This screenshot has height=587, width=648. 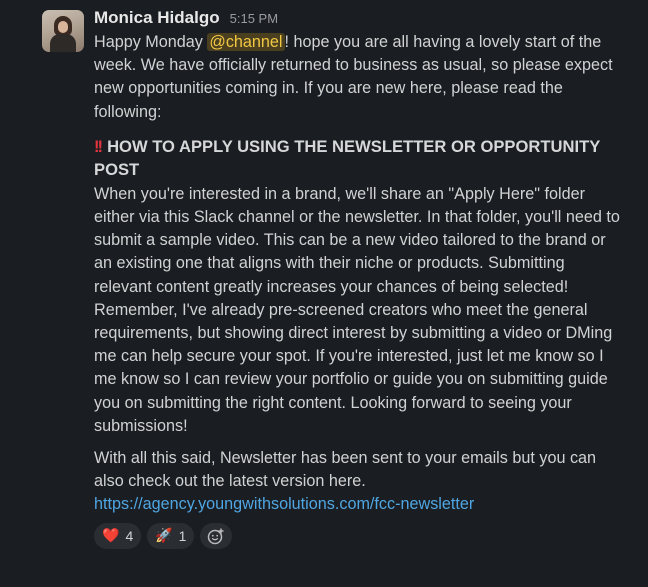 What do you see at coordinates (254, 18) in the screenshot?
I see `timestamp: 5:15 PM` at bounding box center [254, 18].